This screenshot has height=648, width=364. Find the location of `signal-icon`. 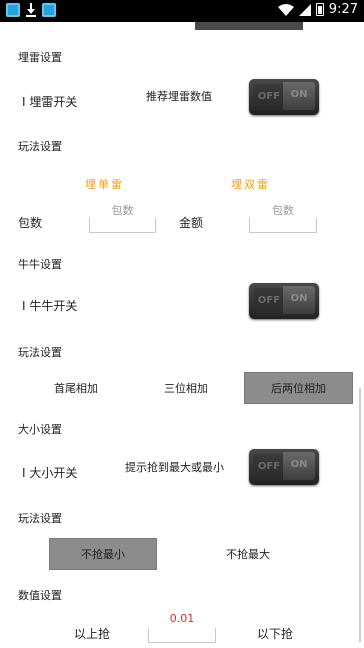

signal-icon is located at coordinates (304, 9).